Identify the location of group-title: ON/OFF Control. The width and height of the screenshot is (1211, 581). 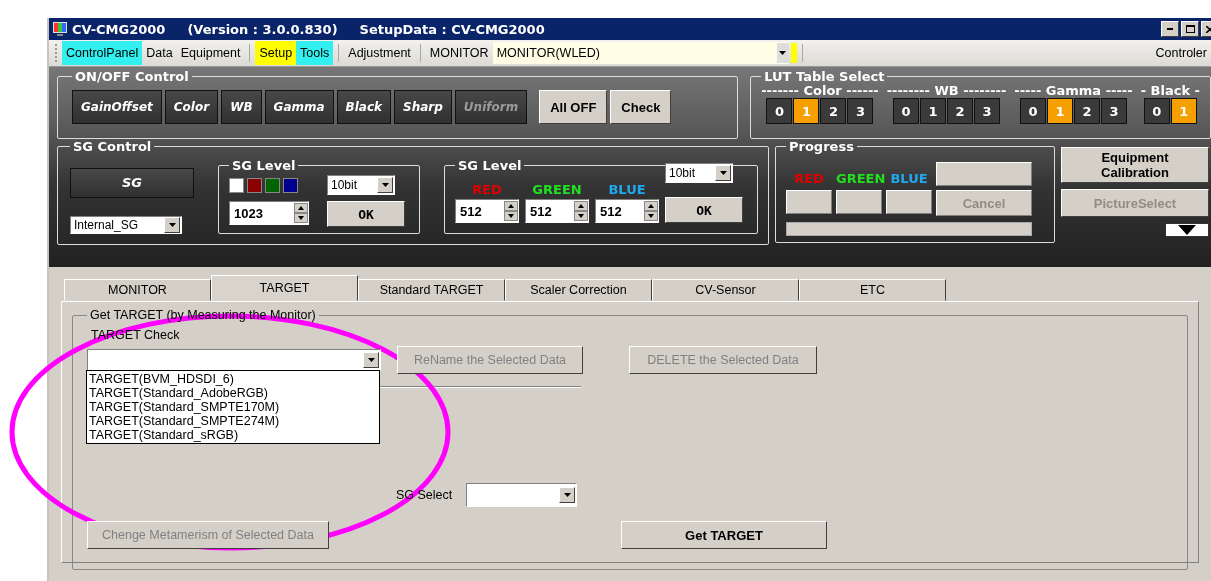
(132, 76).